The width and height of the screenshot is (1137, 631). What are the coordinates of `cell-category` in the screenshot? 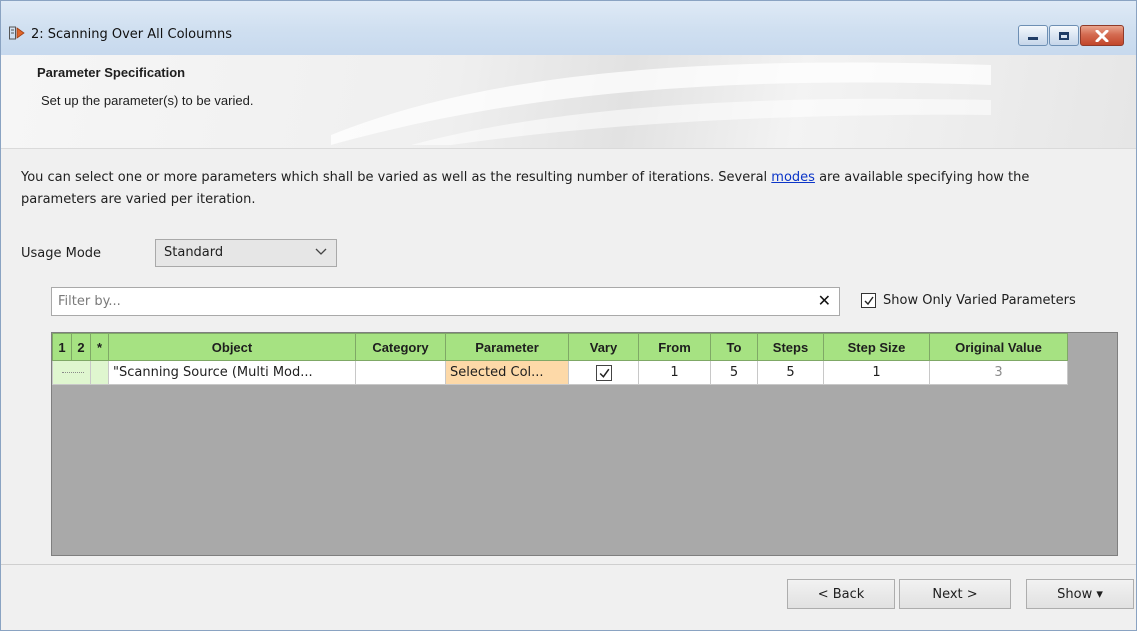 It's located at (400, 372).